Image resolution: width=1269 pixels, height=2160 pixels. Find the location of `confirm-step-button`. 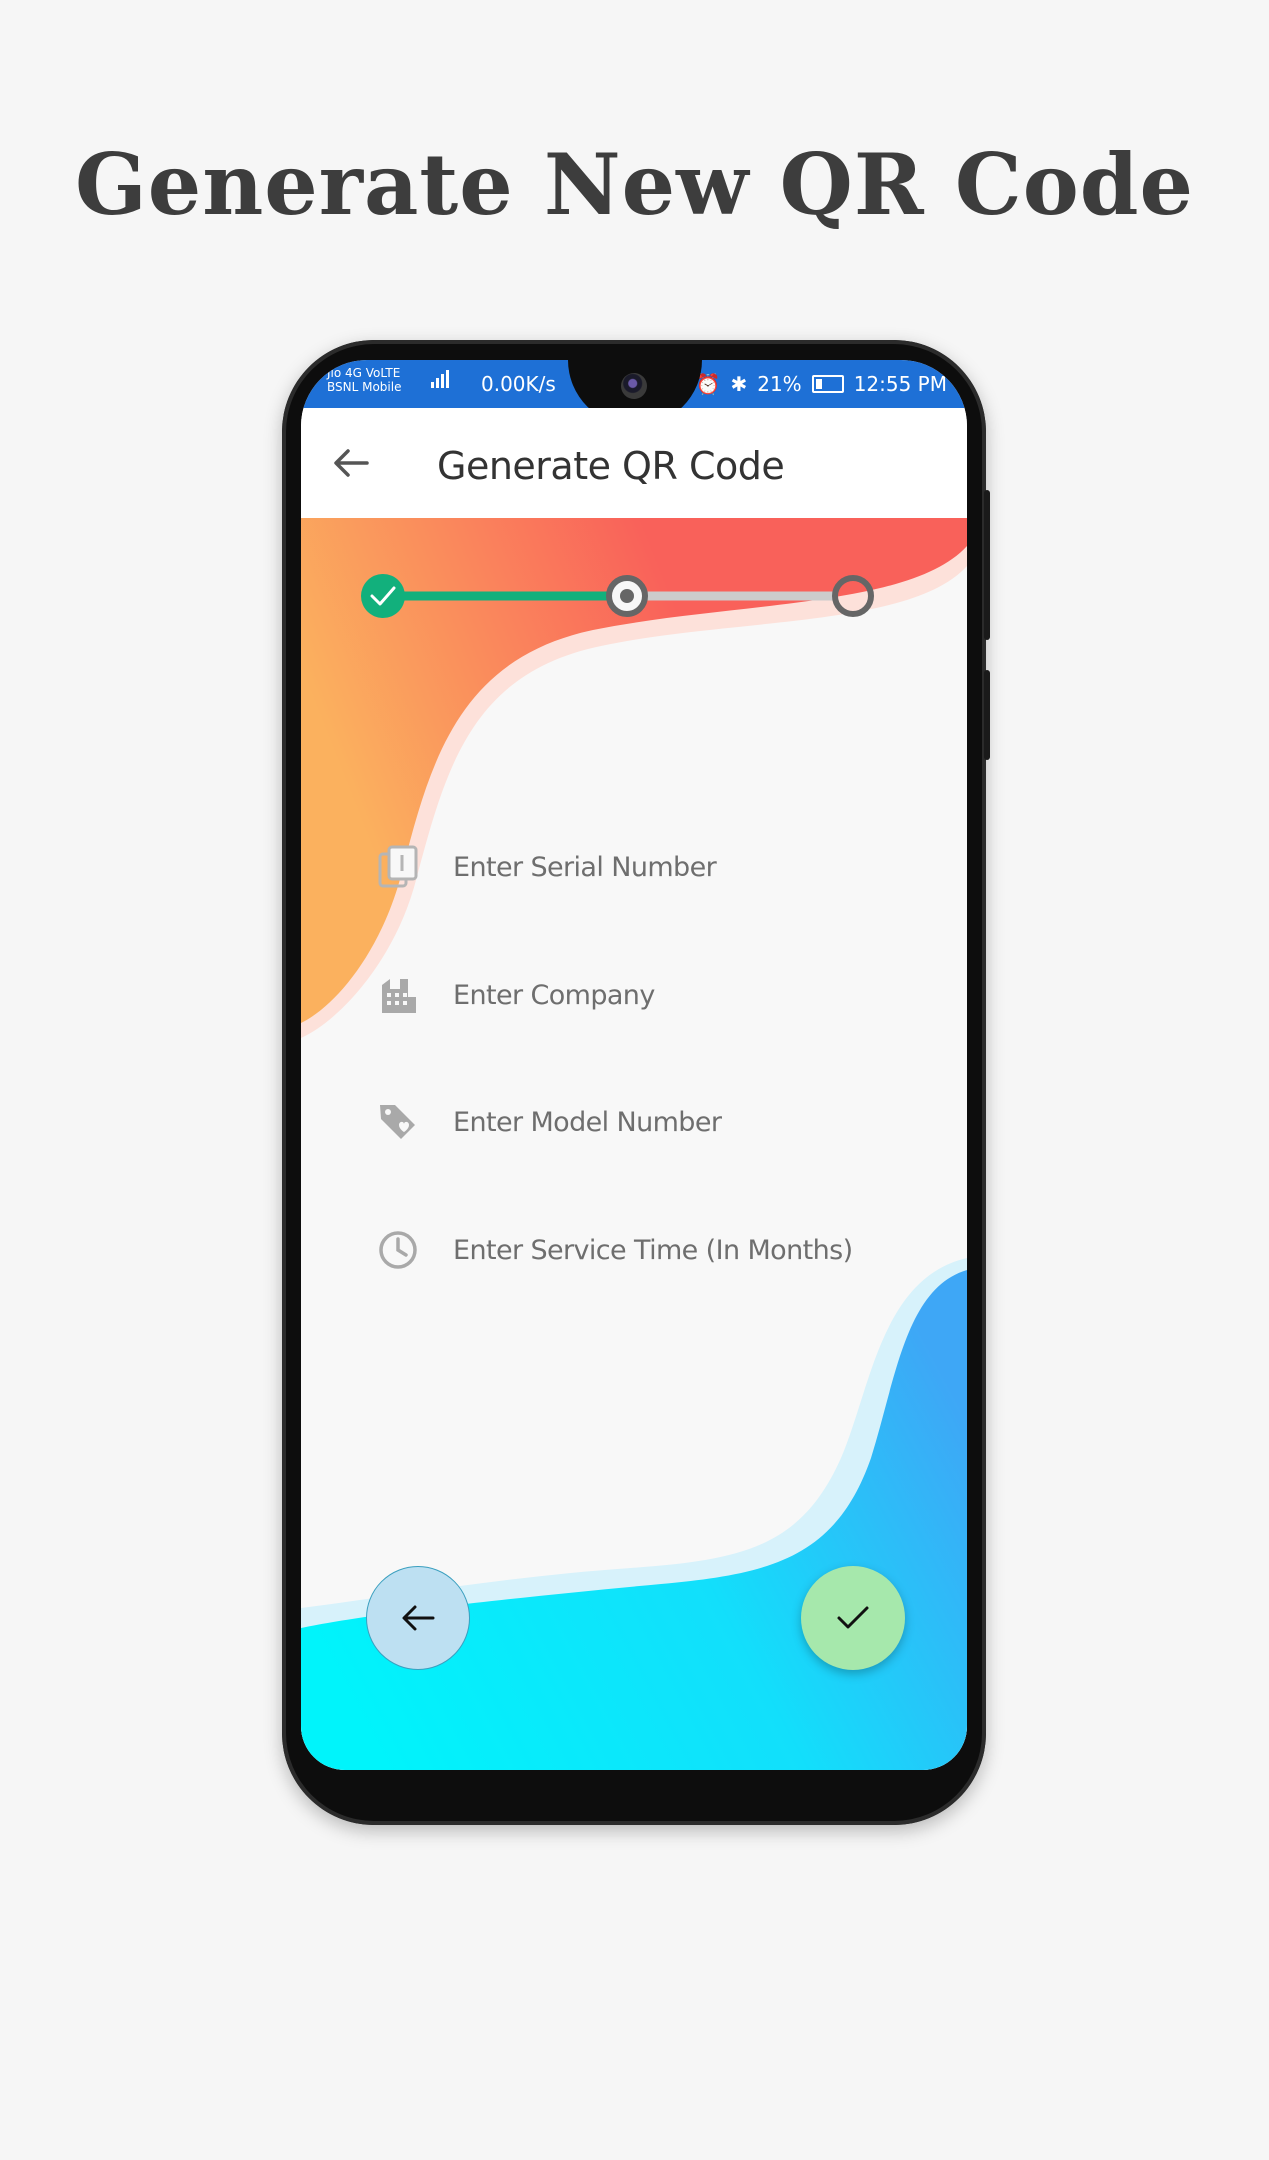

confirm-step-button is located at coordinates (853, 1618).